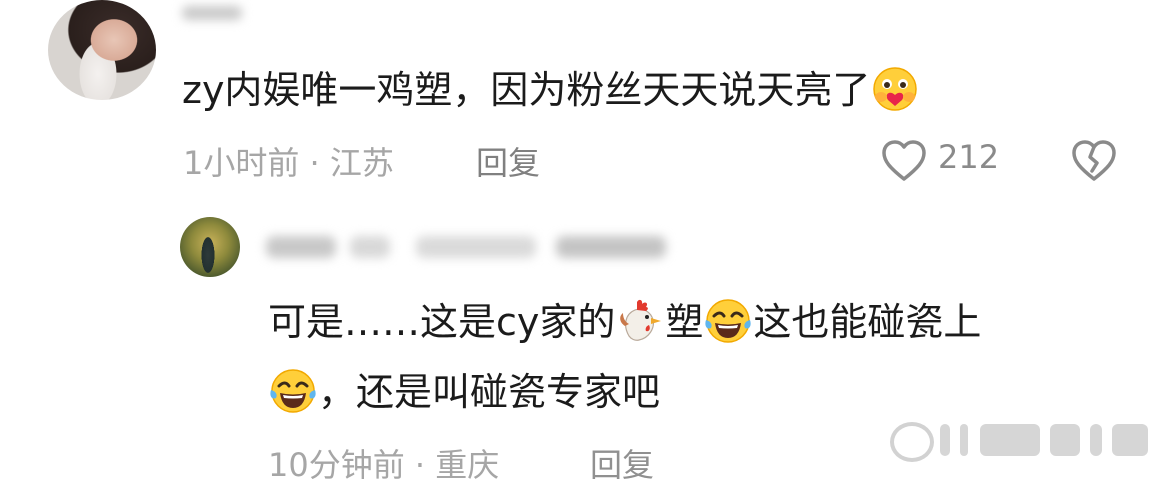 The height and width of the screenshot is (486, 1170). I want to click on reply-text-part: 塑, so click(684, 322).